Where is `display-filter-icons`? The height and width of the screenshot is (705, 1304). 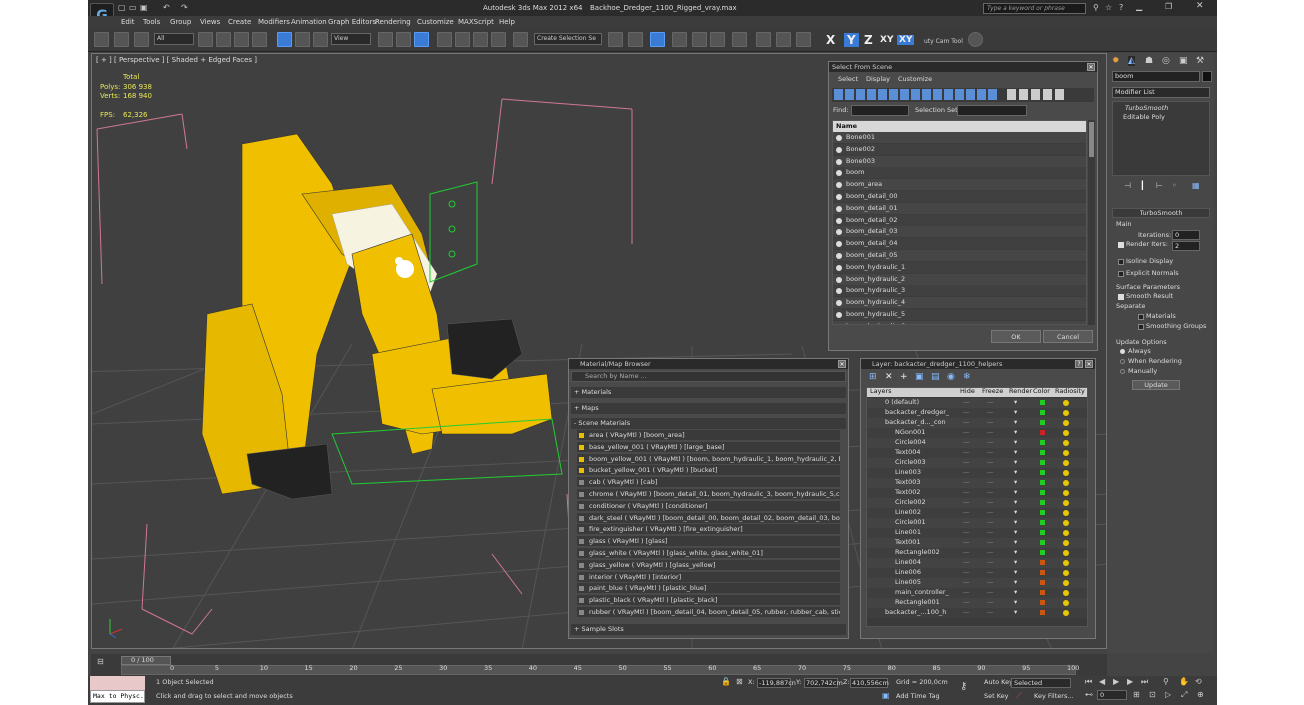
display-filter-icons is located at coordinates (916, 94).